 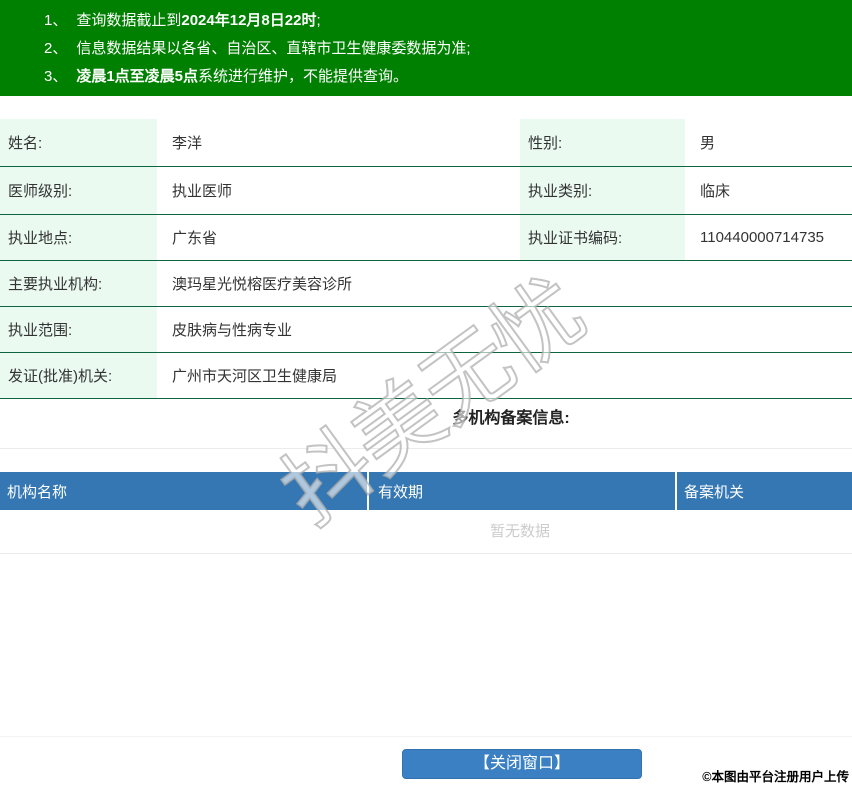 I want to click on practice-scope-label: 执业范围:, so click(x=78, y=329).